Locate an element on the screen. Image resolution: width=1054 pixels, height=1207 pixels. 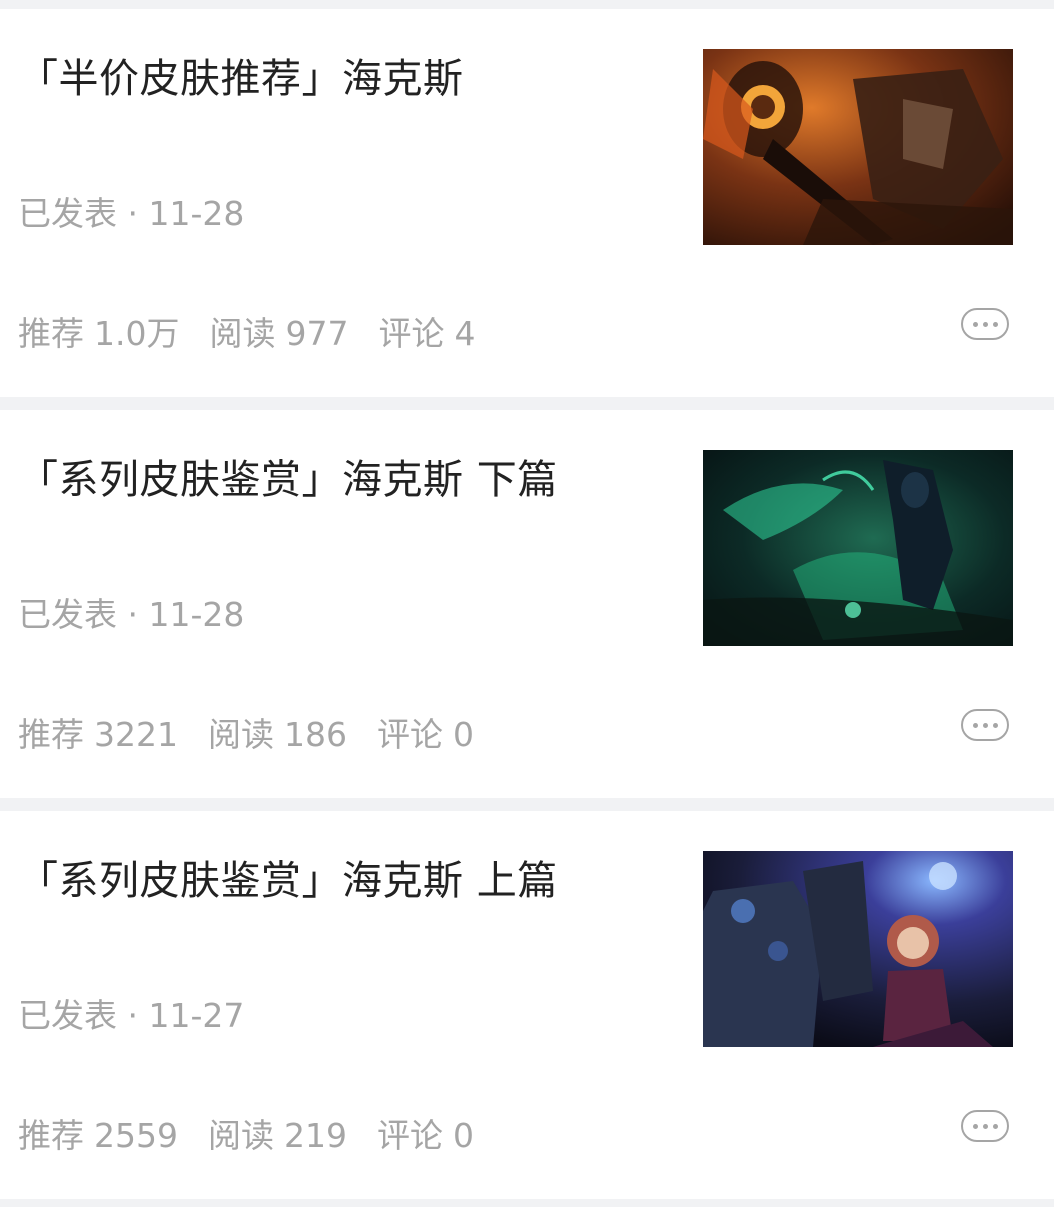
recommend-stat: 推荐 2559 is located at coordinates (98, 1136).